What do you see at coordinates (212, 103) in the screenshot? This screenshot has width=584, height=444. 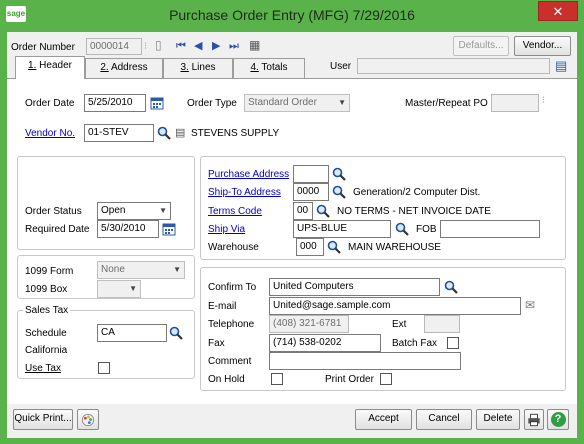 I see `order-type-label: Order Type` at bounding box center [212, 103].